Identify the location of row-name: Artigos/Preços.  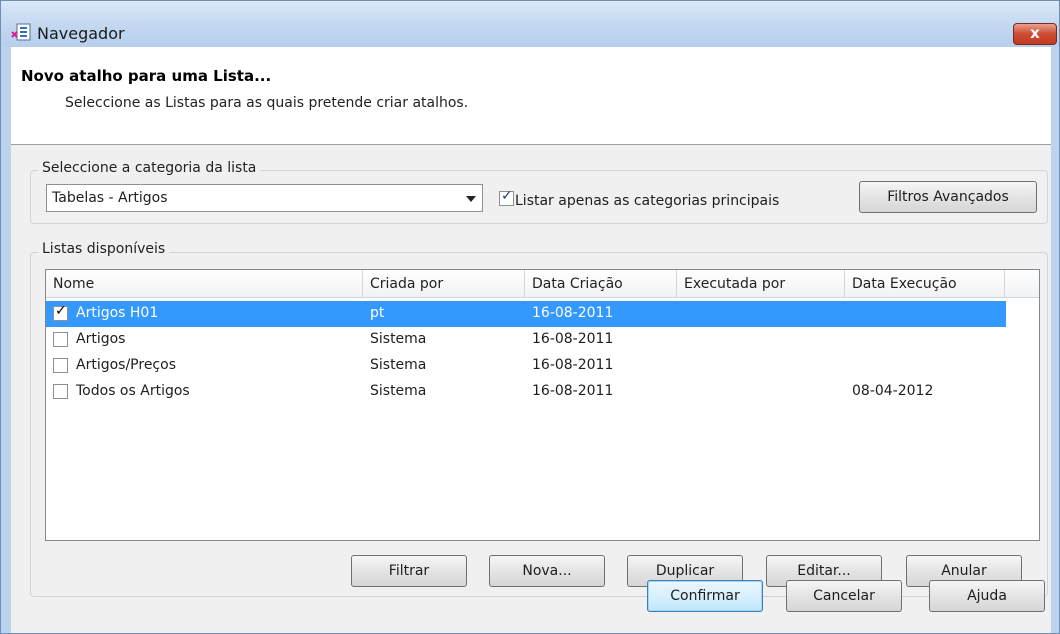
(126, 365).